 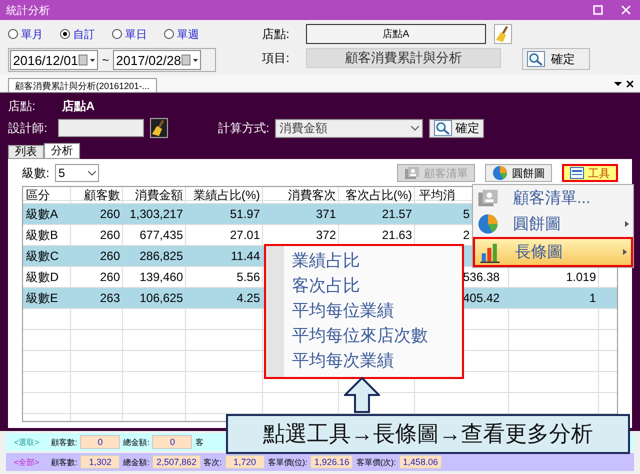 I want to click on summary-field-label: 客單價(次):, so click(x=376, y=462).